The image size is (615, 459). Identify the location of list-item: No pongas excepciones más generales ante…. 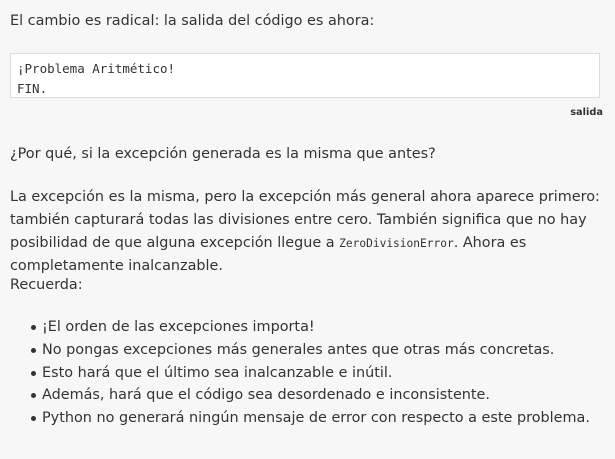
(295, 350).